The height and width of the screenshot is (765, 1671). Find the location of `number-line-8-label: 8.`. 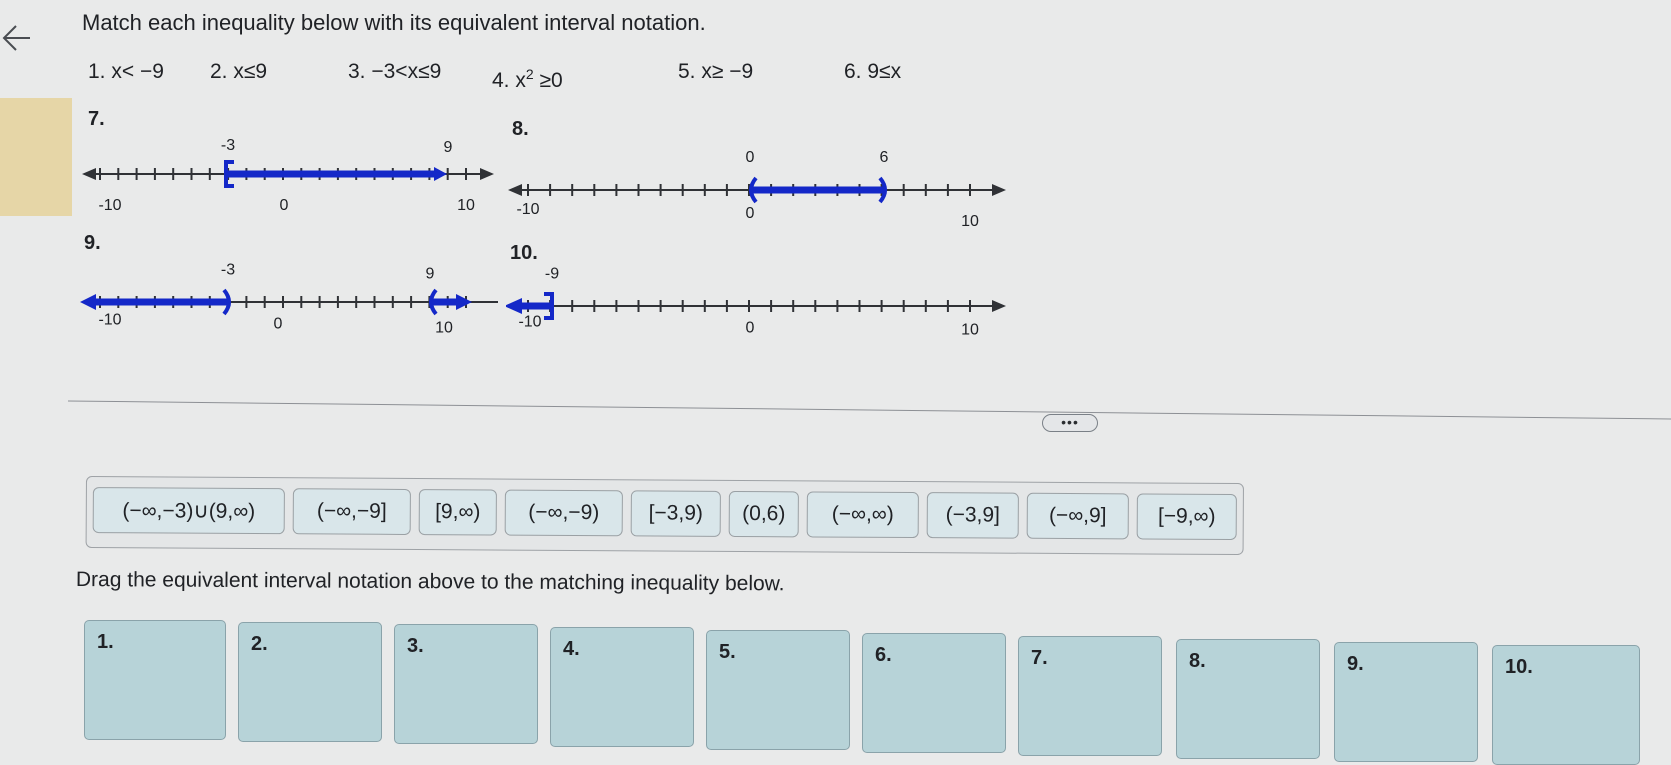

number-line-8-label: 8. is located at coordinates (520, 129).